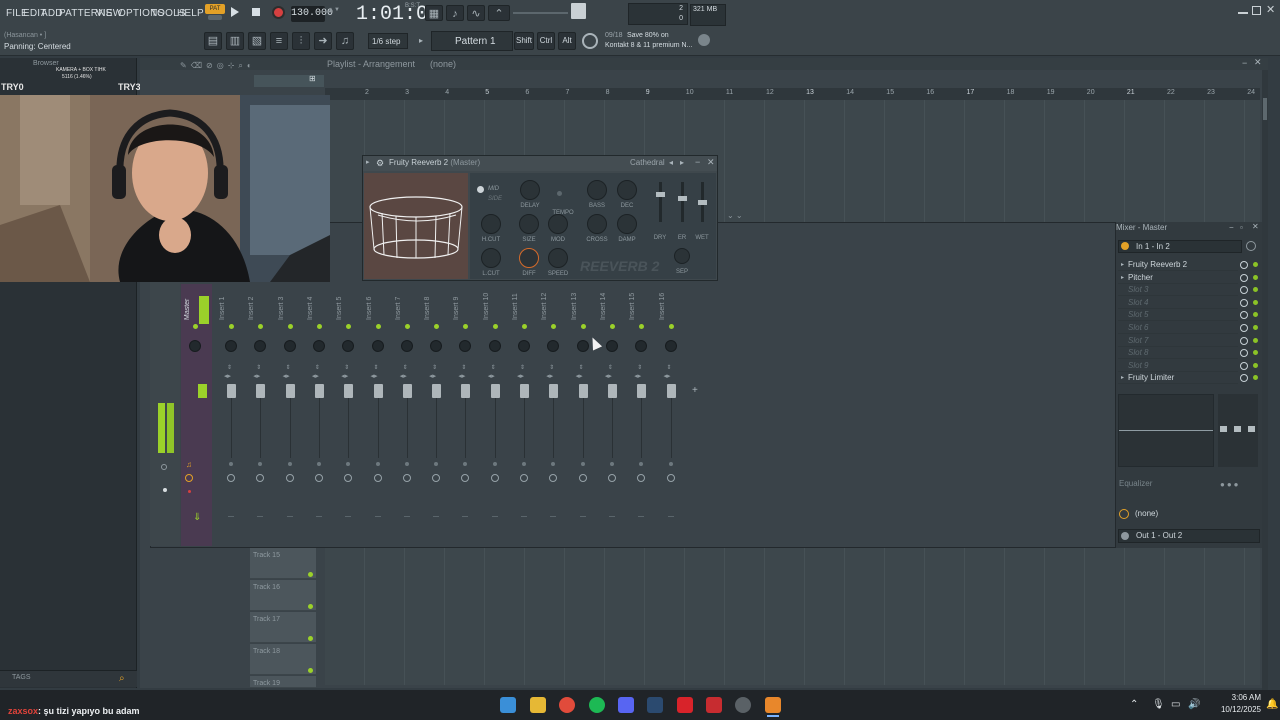  What do you see at coordinates (323, 41) in the screenshot?
I see `tool-6-button: ➜` at bounding box center [323, 41].